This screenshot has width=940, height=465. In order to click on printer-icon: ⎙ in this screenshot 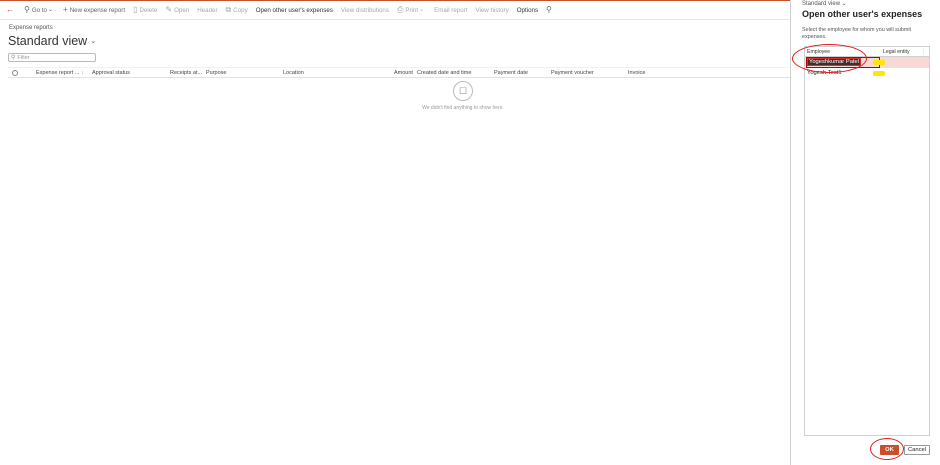, I will do `click(400, 9)`.